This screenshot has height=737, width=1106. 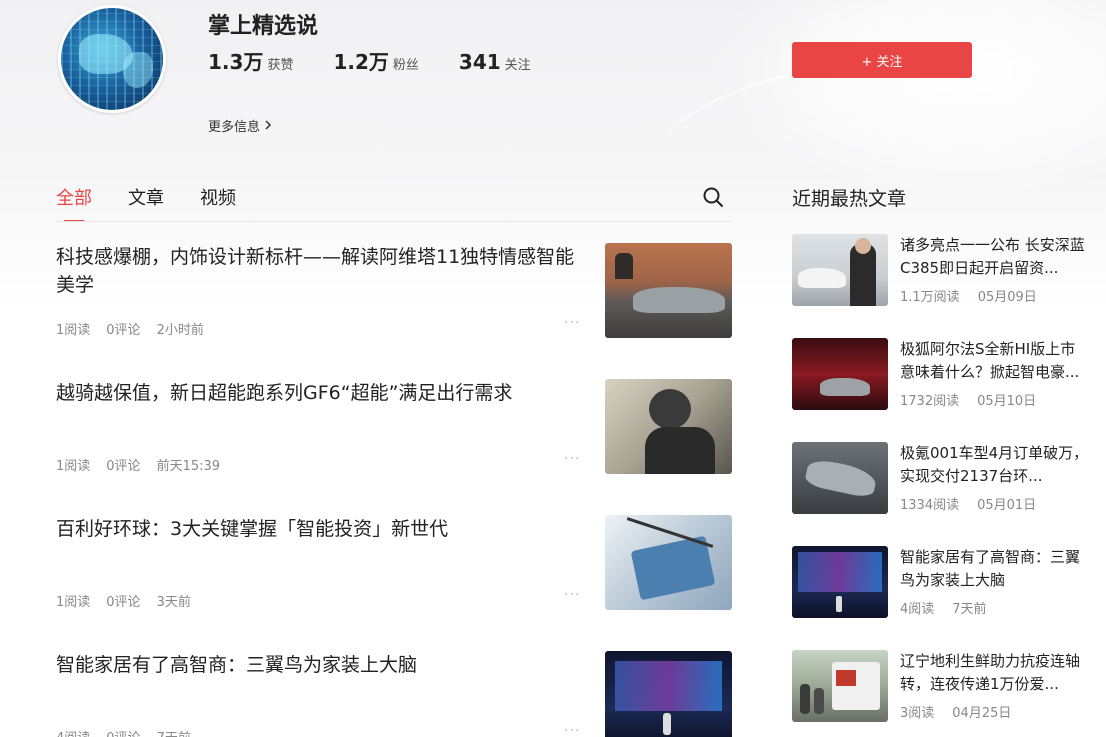 I want to click on more-info-link: 更多信息, so click(x=240, y=125).